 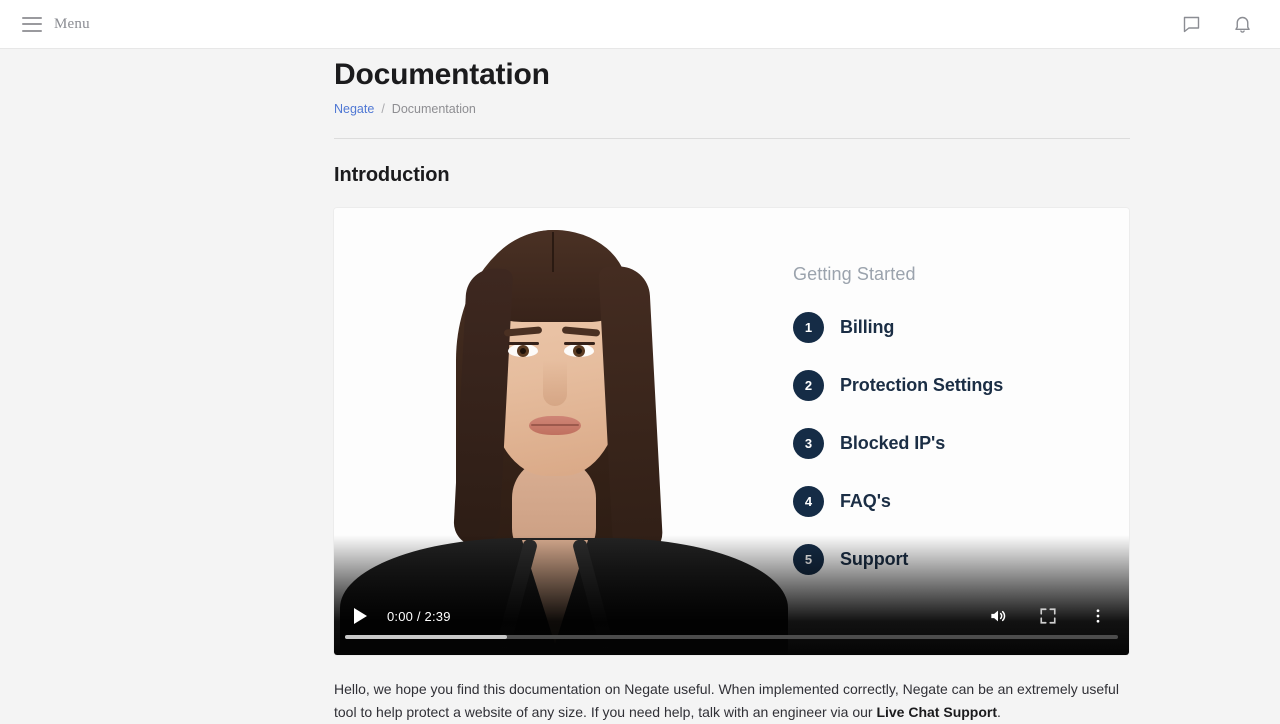 What do you see at coordinates (731, 616) in the screenshot?
I see `video-controls-row: 0:00 / 2:39` at bounding box center [731, 616].